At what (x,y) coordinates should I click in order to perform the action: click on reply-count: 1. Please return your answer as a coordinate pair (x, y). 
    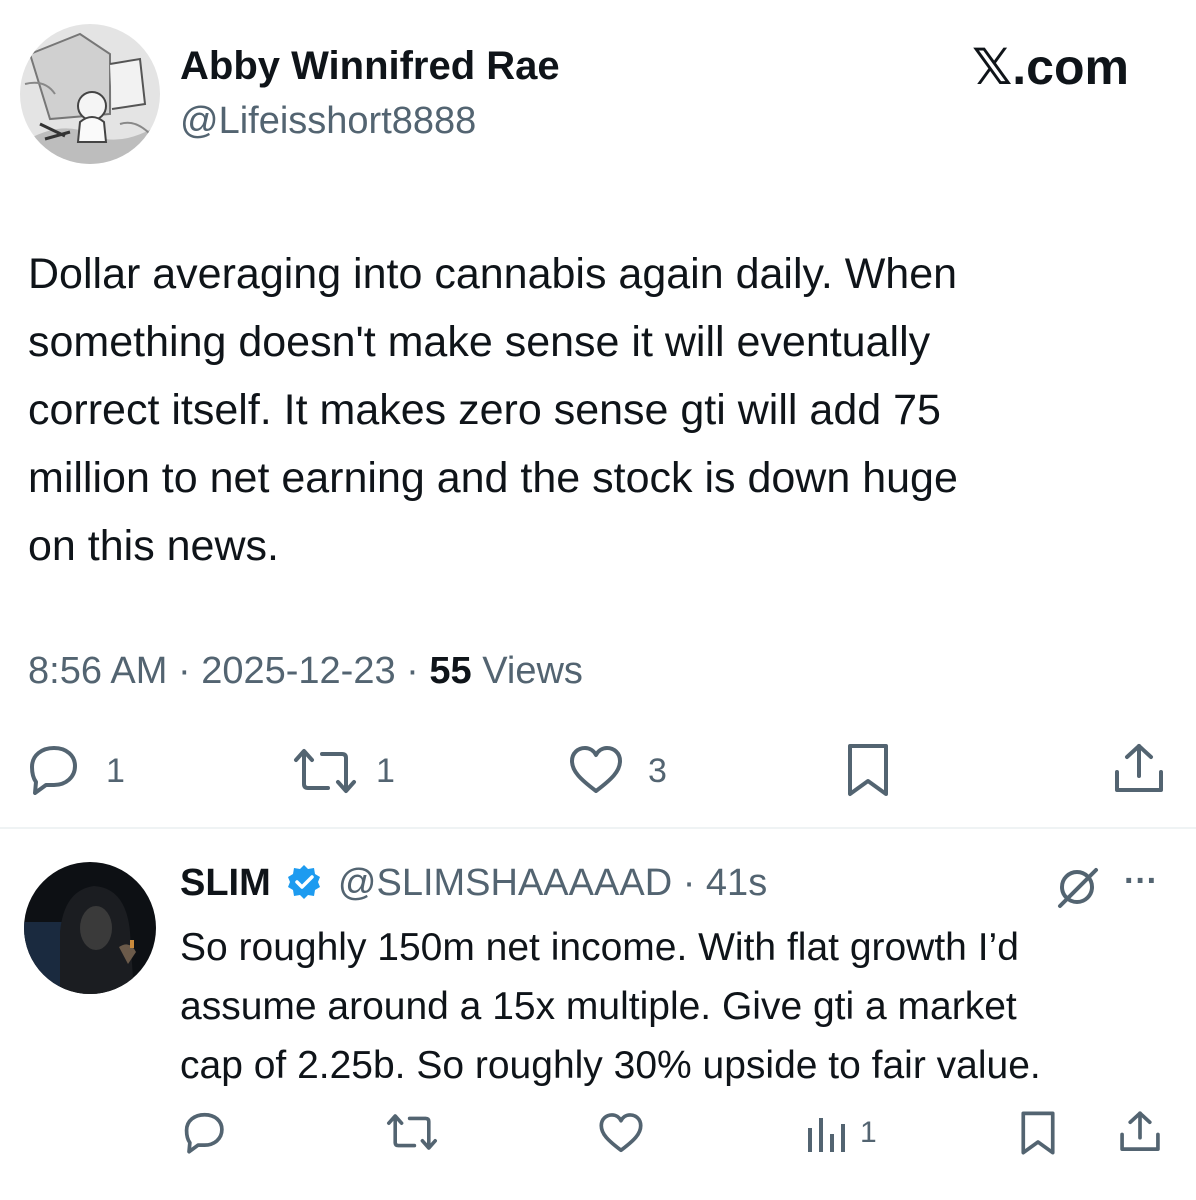
    Looking at the image, I should click on (115, 771).